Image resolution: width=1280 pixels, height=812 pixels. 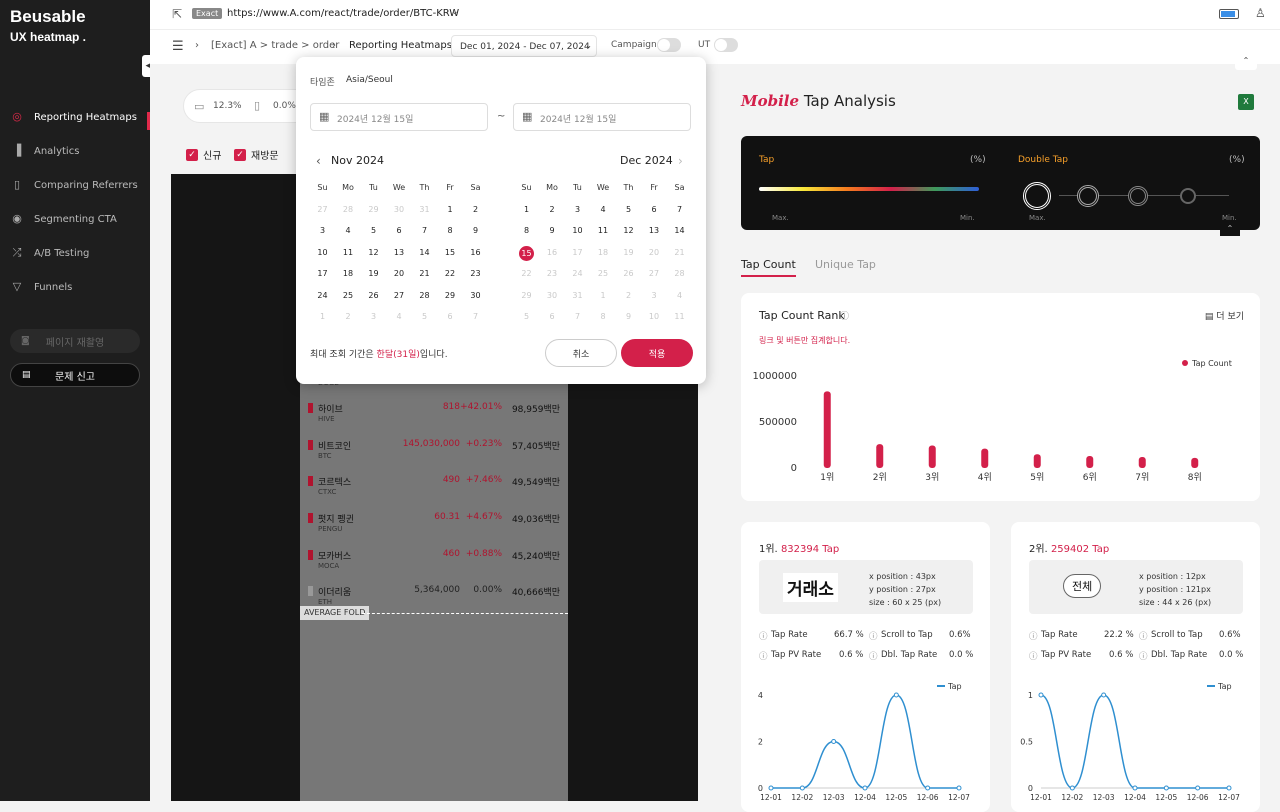 I want to click on report-issue-button: ▤ 문제 신고, so click(x=75, y=375).